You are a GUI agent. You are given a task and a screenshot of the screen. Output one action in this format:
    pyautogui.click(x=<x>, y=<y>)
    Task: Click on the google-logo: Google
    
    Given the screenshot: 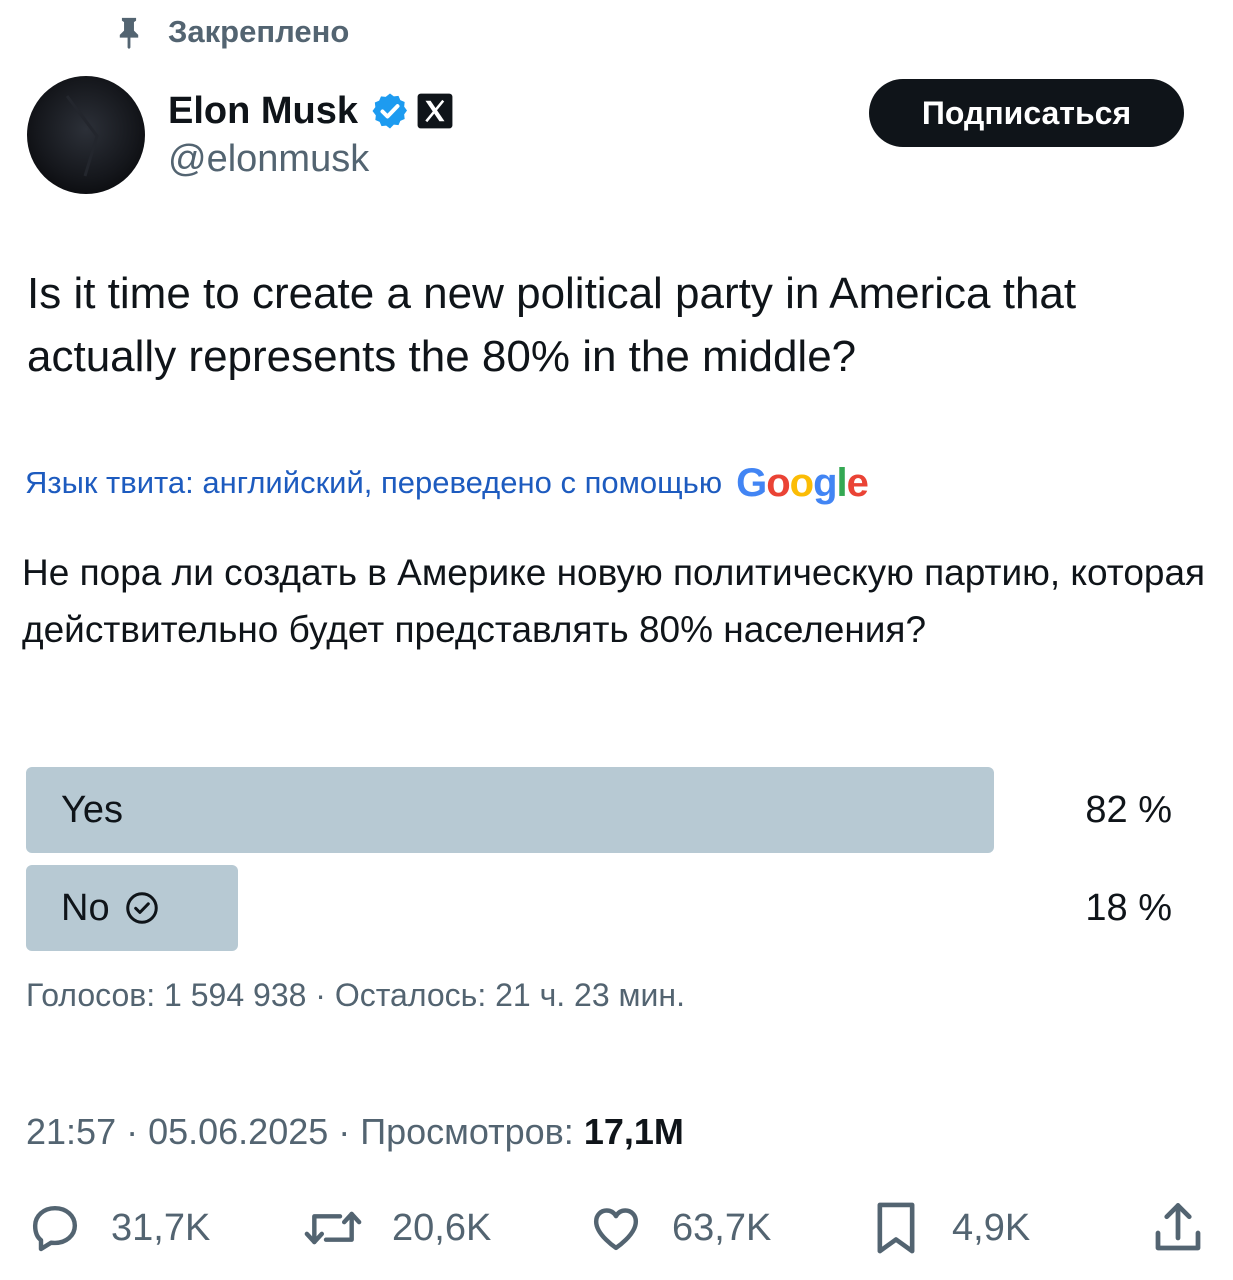 What is the action you would take?
    pyautogui.click(x=802, y=483)
    